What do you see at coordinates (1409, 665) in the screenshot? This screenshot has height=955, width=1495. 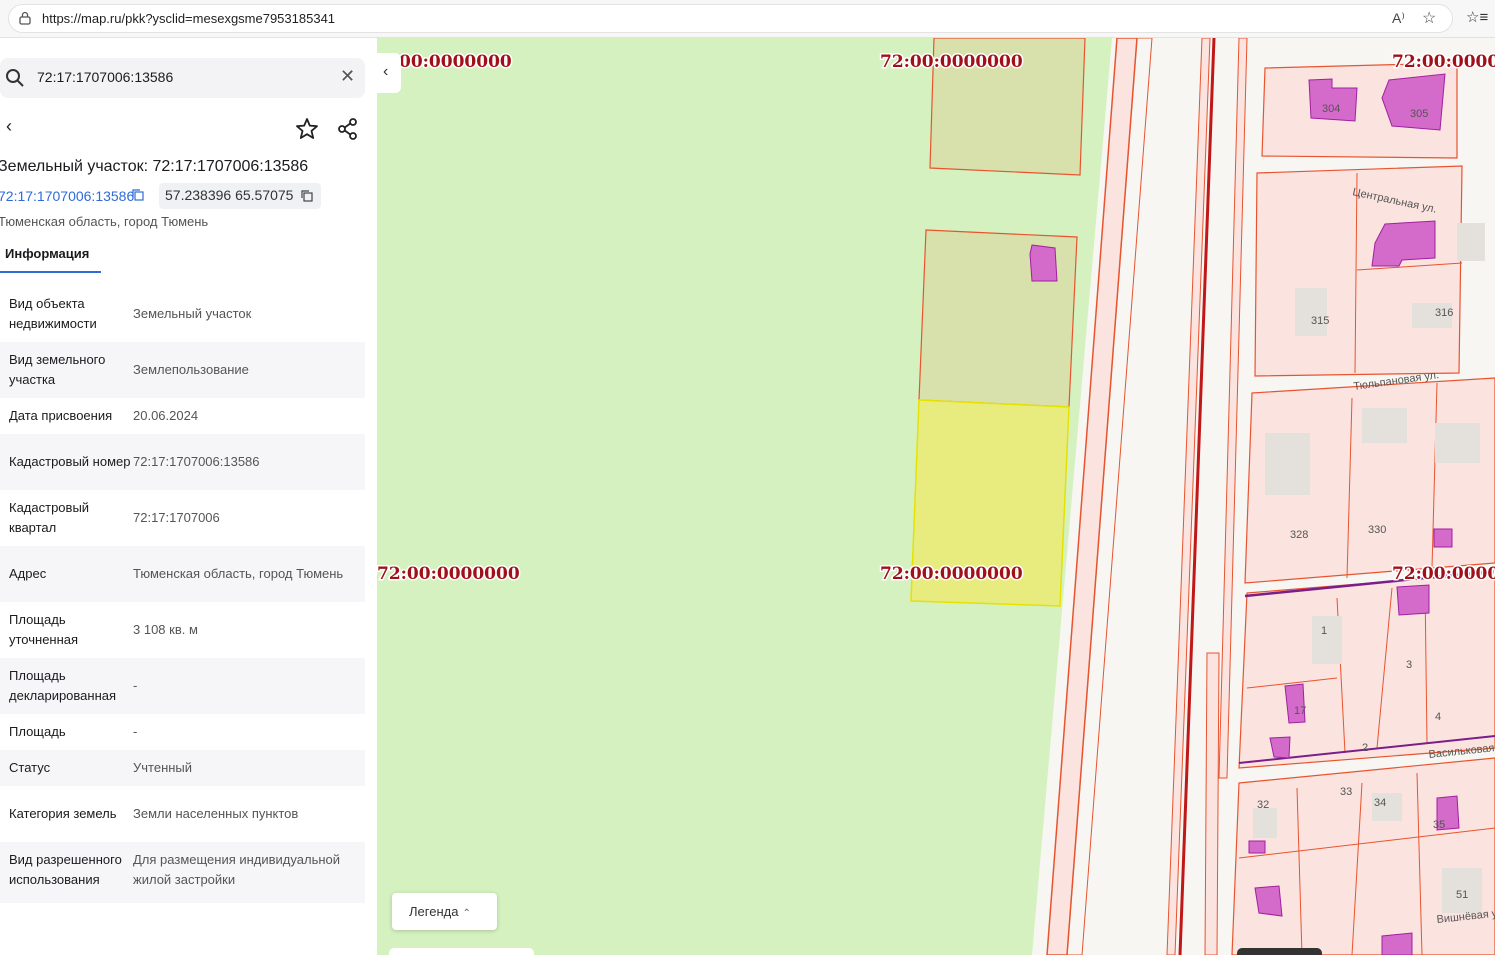 I see `house-number: 3` at bounding box center [1409, 665].